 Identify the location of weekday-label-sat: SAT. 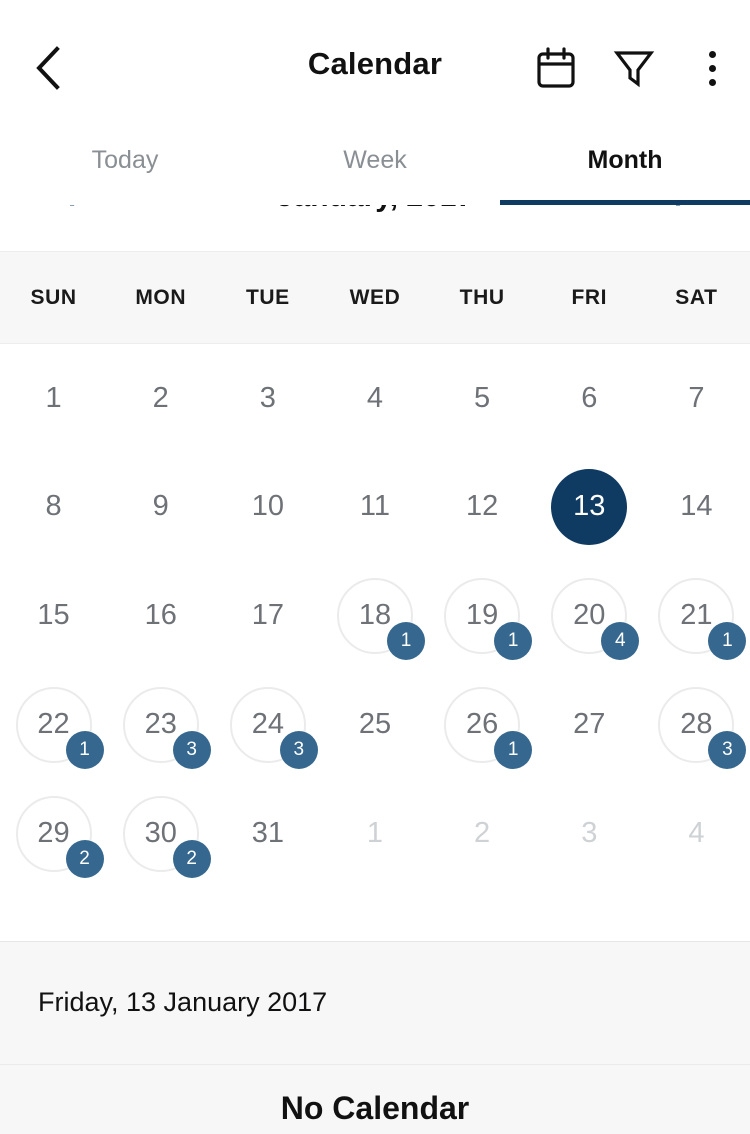
(696, 297).